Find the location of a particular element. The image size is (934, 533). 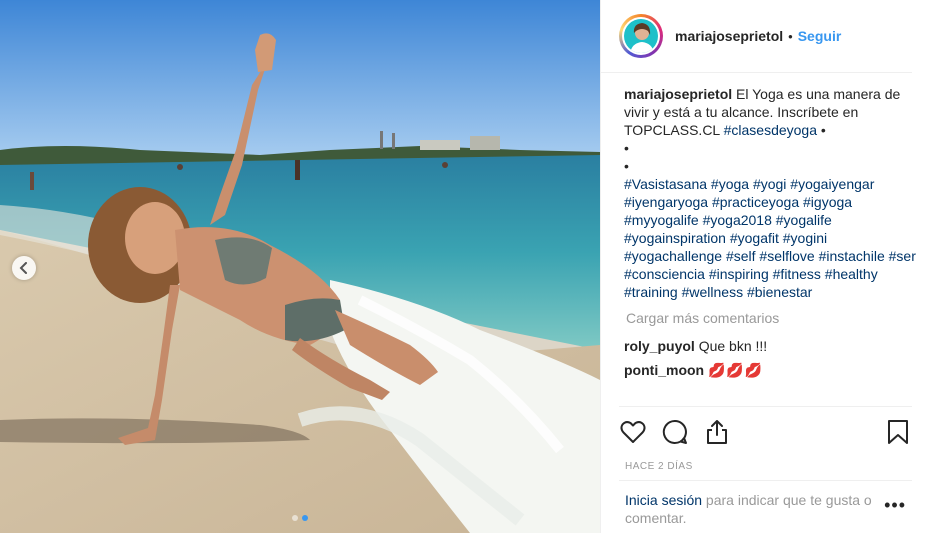

profile-picture is located at coordinates (641, 36).